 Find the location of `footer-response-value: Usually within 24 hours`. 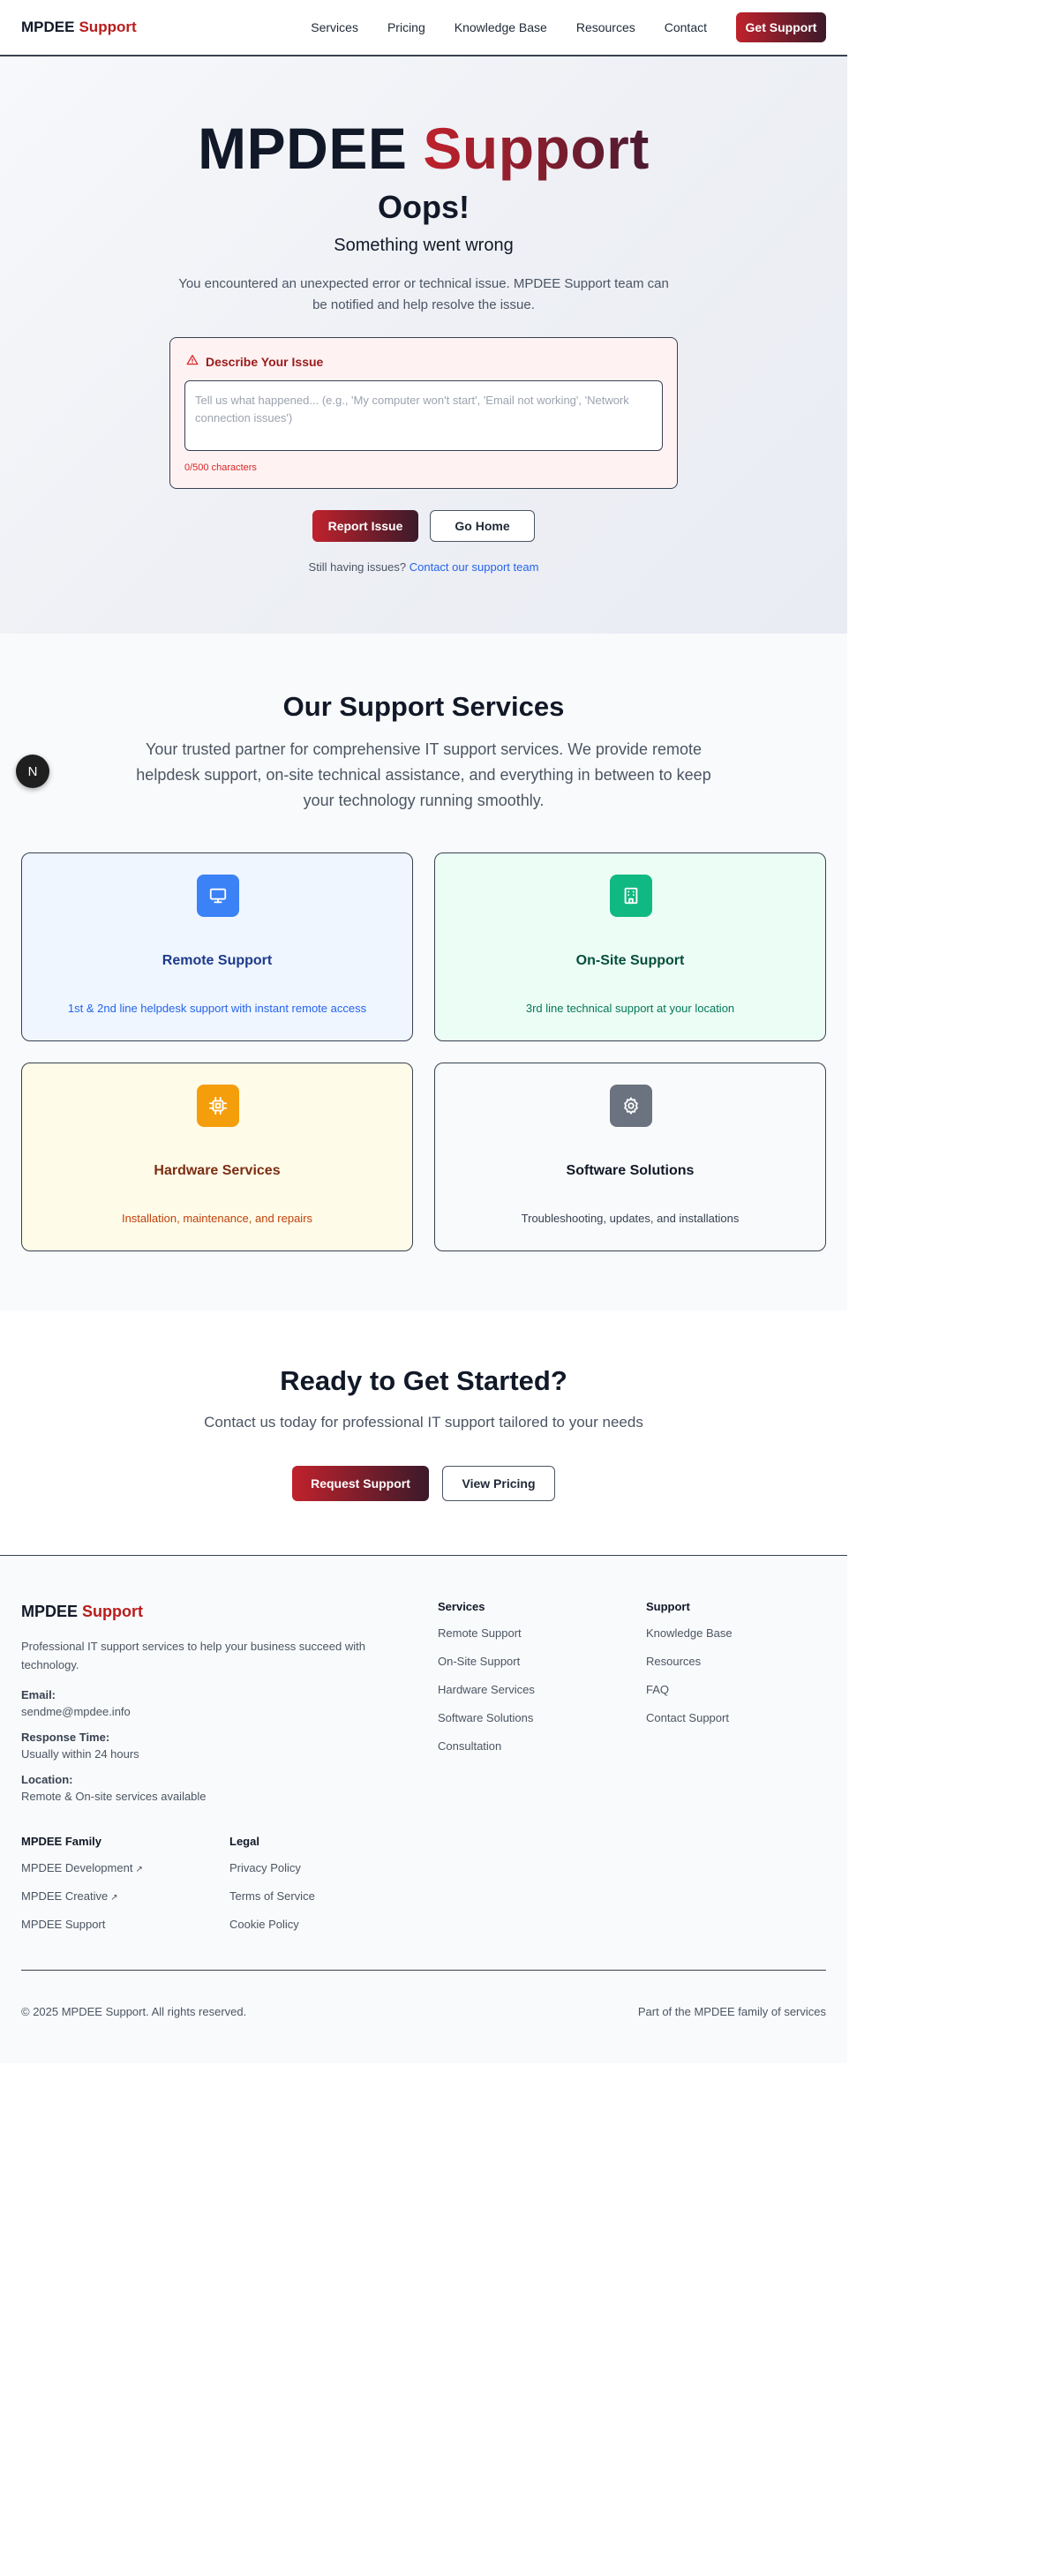

footer-response-value: Usually within 24 hours is located at coordinates (80, 1754).